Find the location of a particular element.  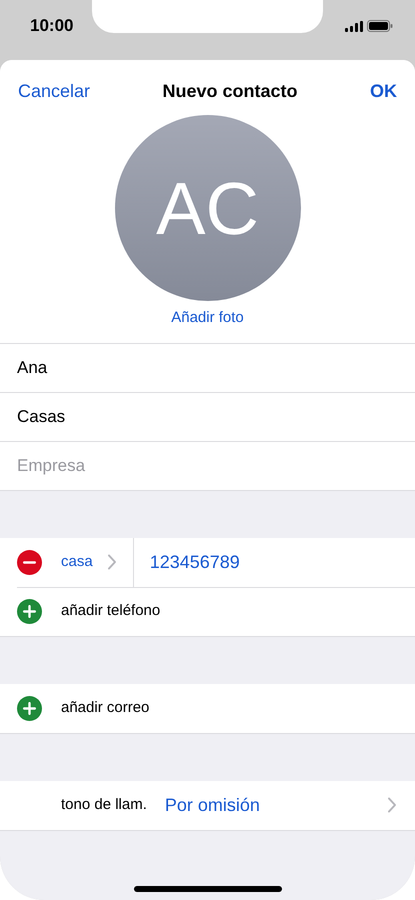

add-photo-link: Añadir foto is located at coordinates (207, 324).